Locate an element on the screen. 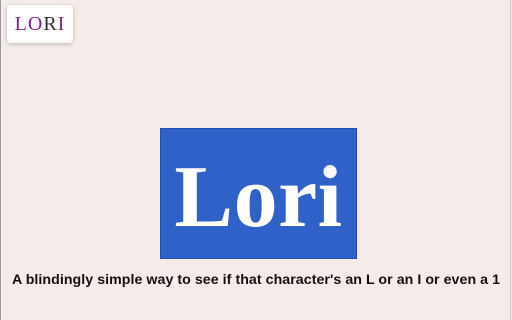 Image resolution: width=512 pixels, height=320 pixels. app-logo: LO R I is located at coordinates (40, 24).